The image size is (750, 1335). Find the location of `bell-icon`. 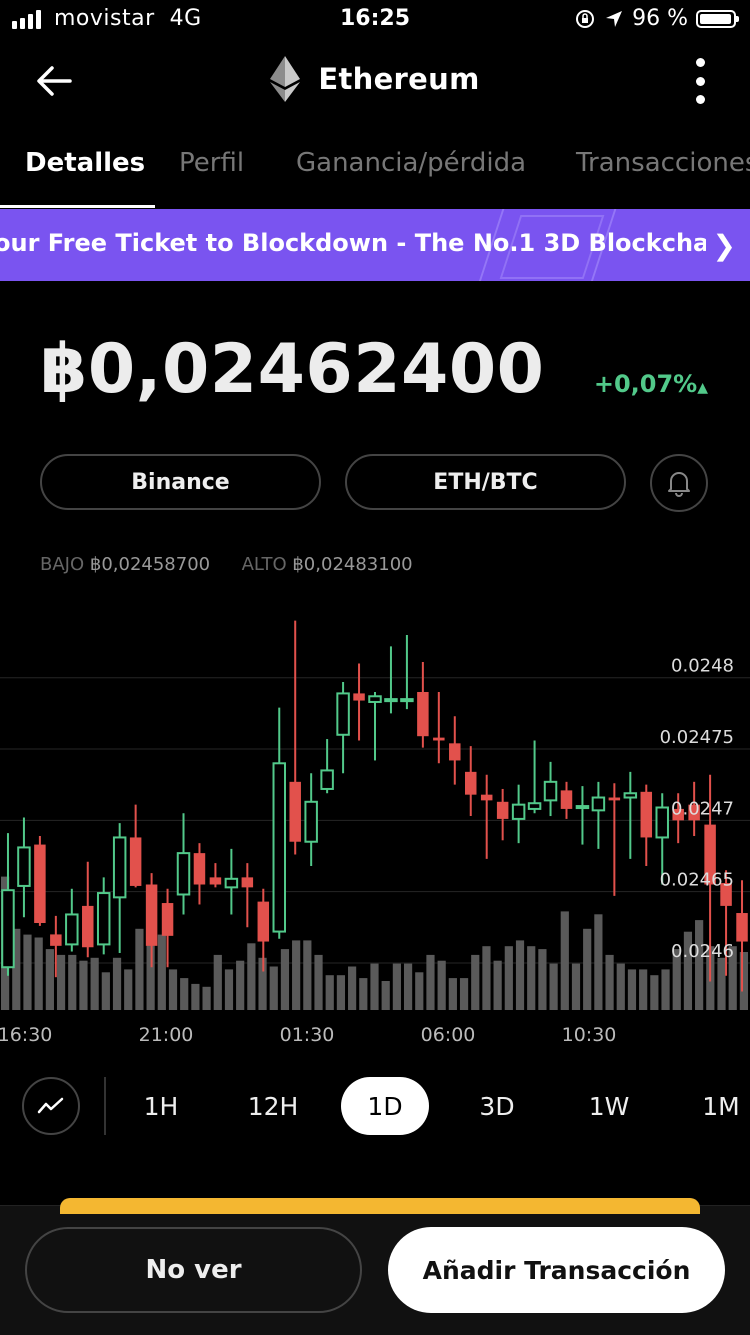

bell-icon is located at coordinates (679, 484).